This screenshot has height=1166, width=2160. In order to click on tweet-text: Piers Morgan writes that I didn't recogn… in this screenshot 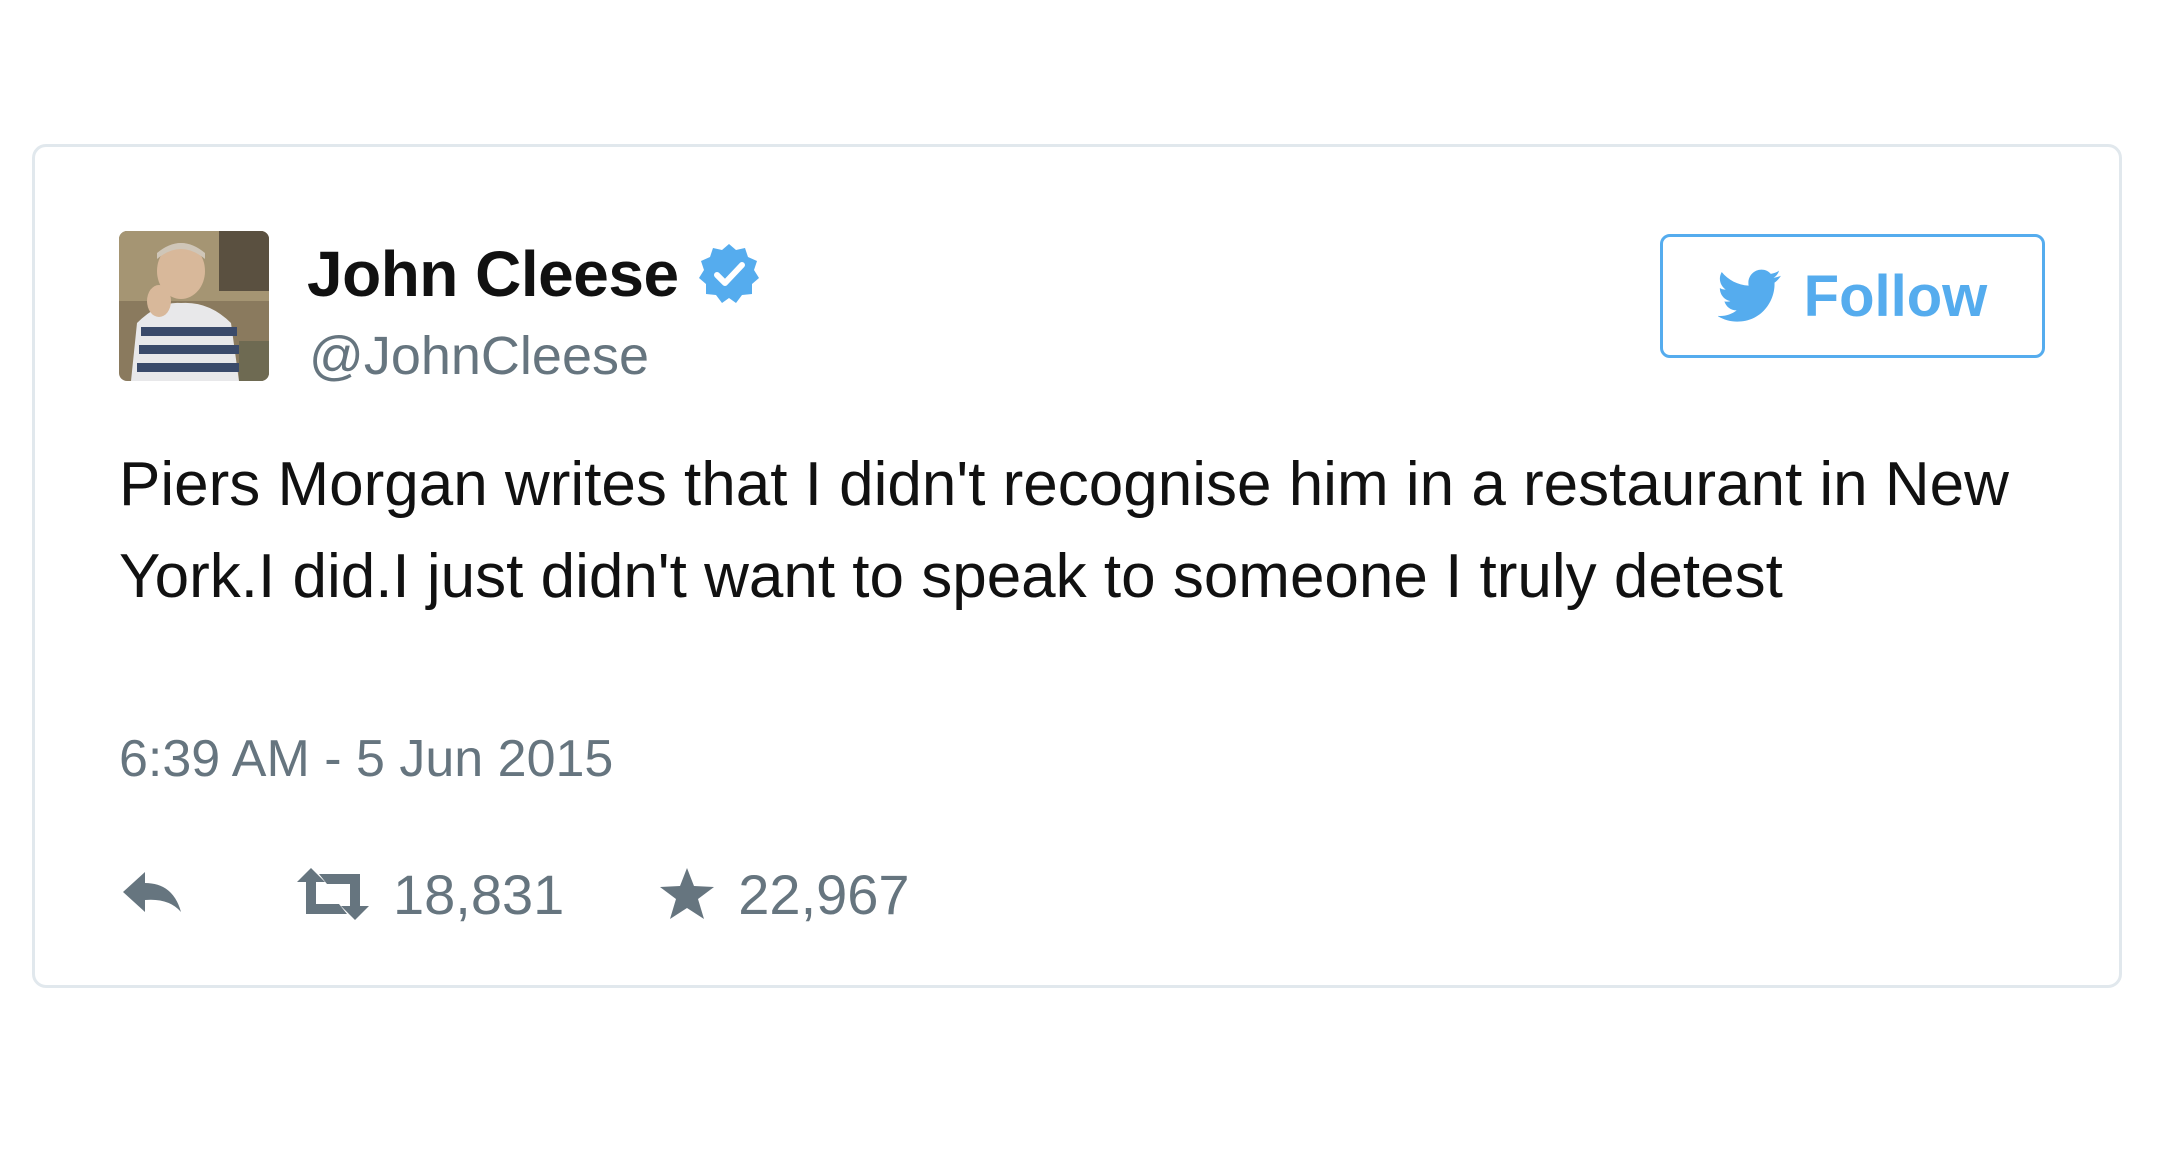, I will do `click(1064, 530)`.